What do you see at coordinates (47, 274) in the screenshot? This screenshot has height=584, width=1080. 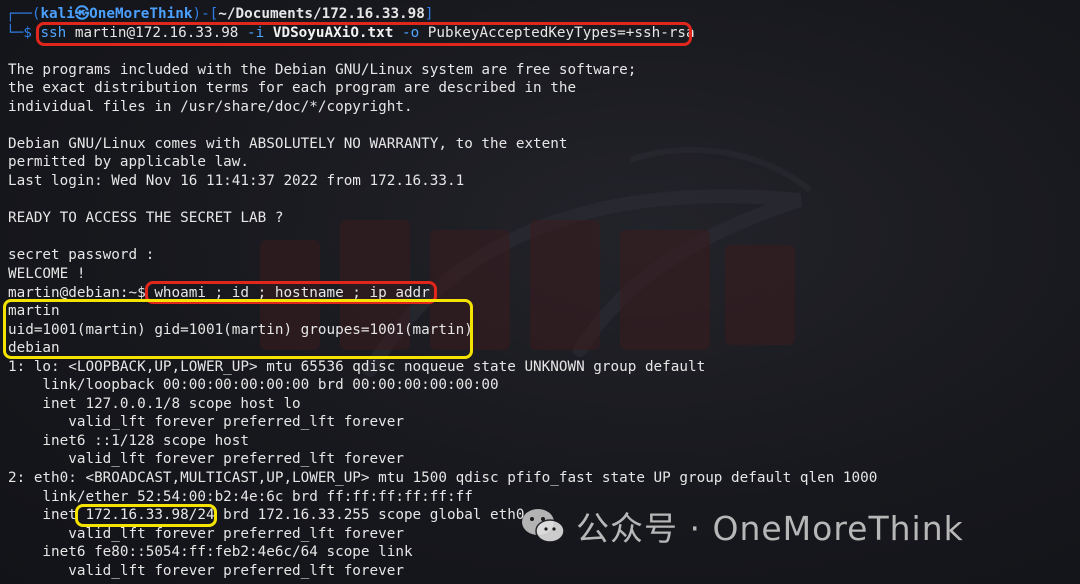 I see `output-line: WELCOME !` at bounding box center [47, 274].